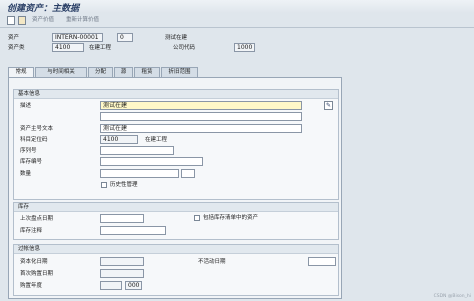  Describe the element at coordinates (151, 161) in the screenshot. I see `inventory-number-field` at that location.